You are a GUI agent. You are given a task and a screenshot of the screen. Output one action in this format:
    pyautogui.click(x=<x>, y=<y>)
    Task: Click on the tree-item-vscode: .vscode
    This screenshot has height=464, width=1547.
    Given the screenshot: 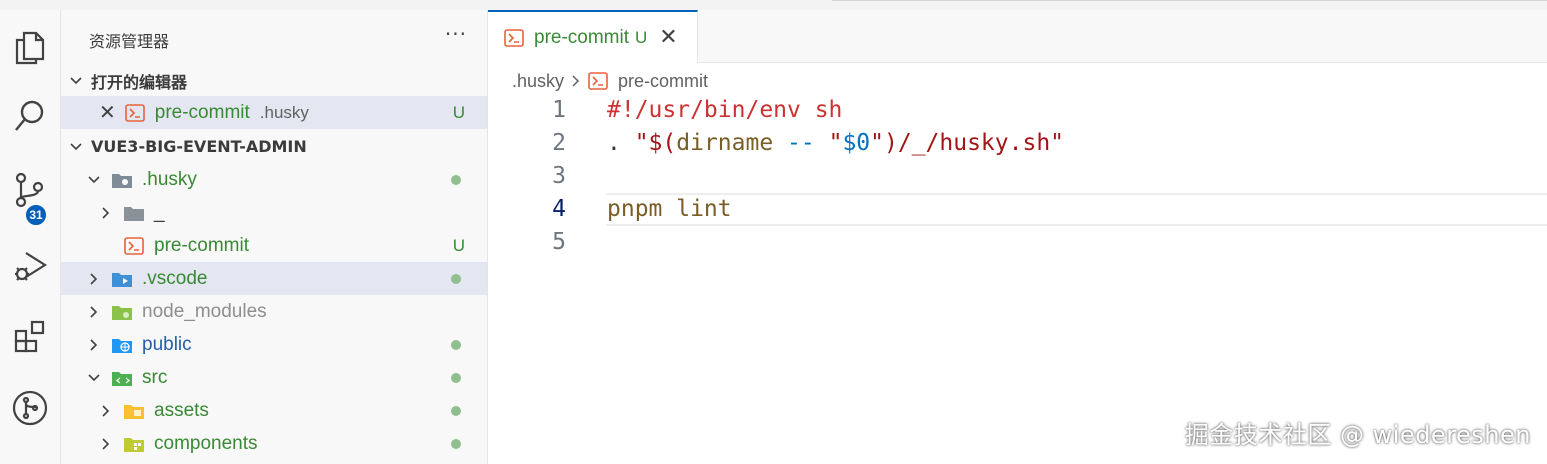 What is the action you would take?
    pyautogui.click(x=274, y=278)
    